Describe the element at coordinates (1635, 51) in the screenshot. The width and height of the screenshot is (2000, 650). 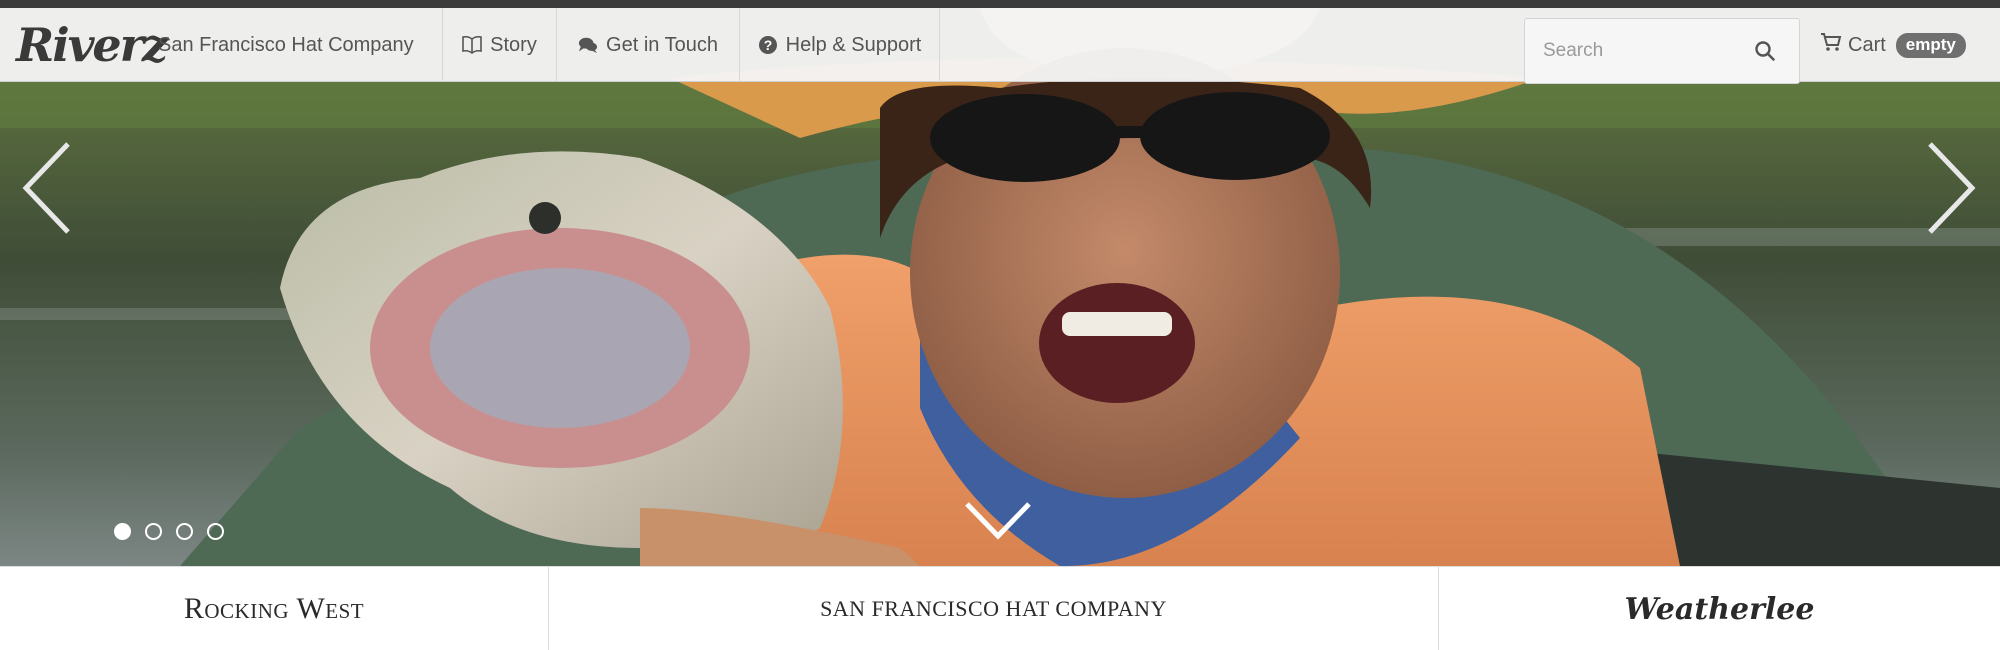
I see `search-input` at that location.